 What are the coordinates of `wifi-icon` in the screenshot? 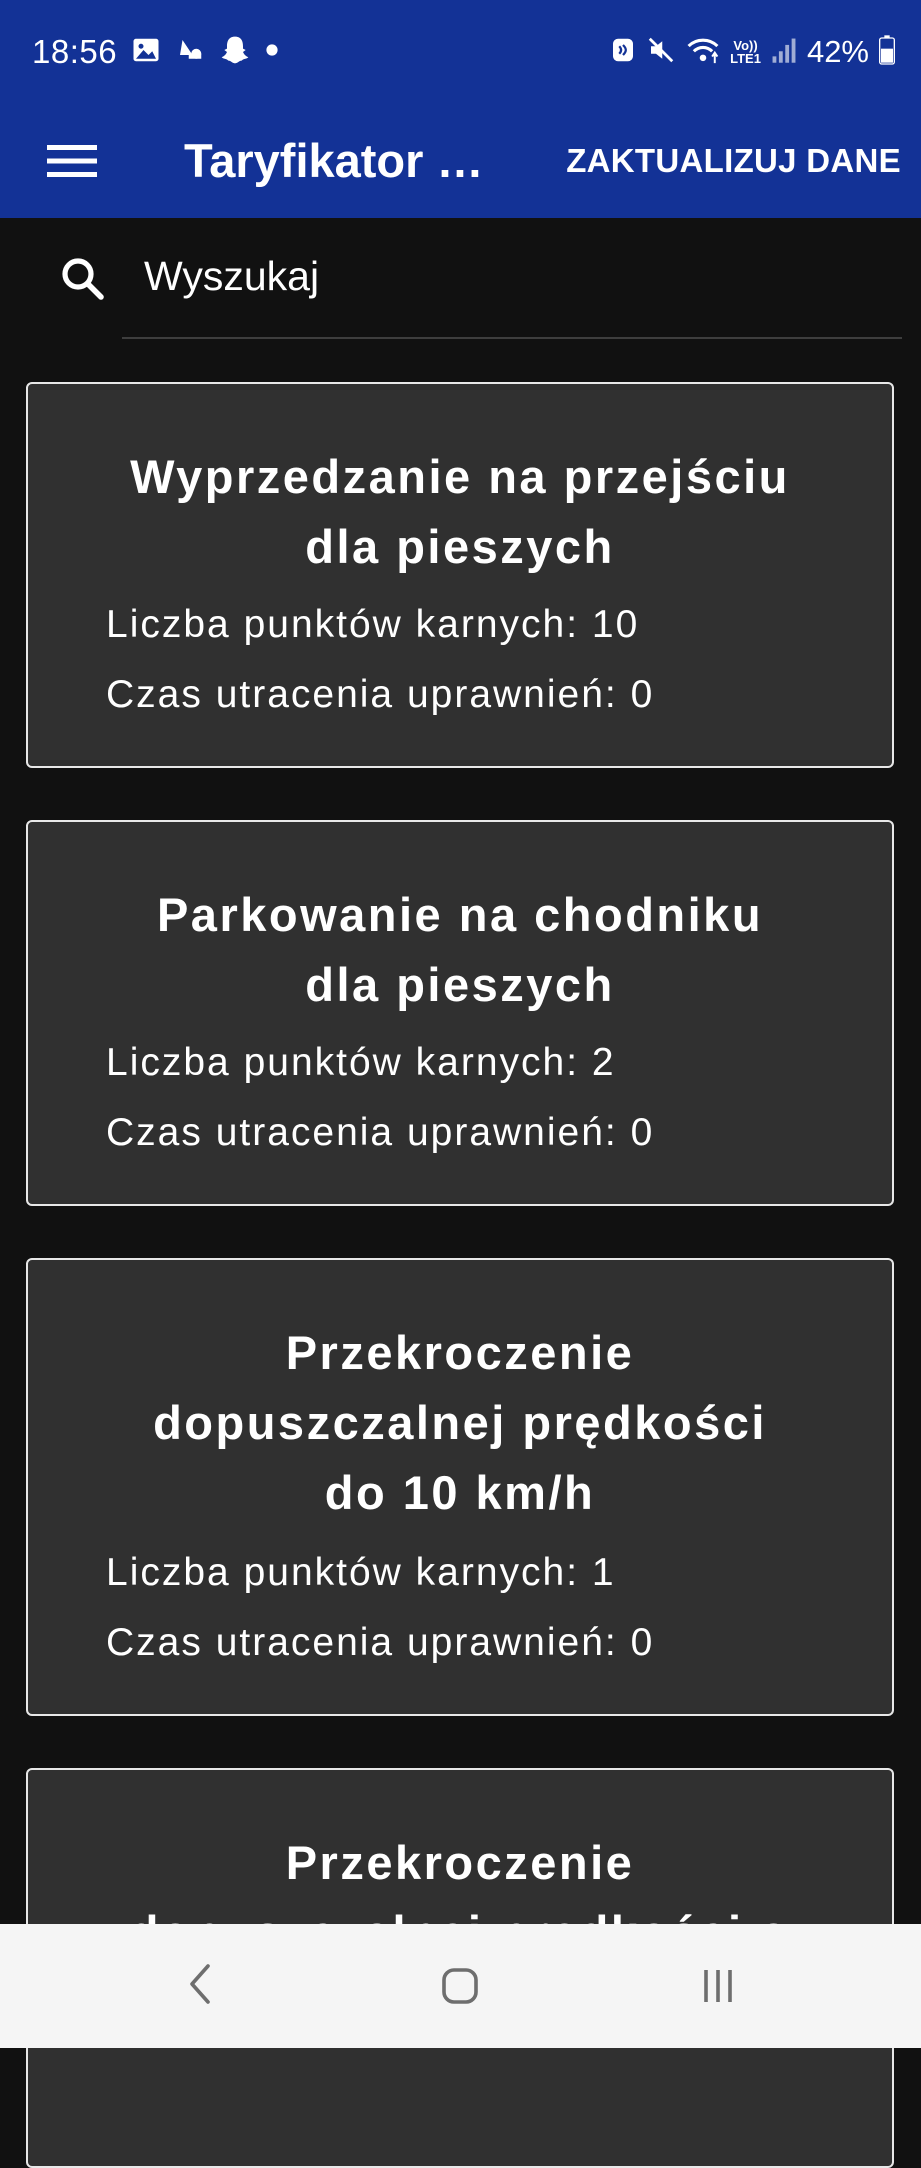 It's located at (703, 52).